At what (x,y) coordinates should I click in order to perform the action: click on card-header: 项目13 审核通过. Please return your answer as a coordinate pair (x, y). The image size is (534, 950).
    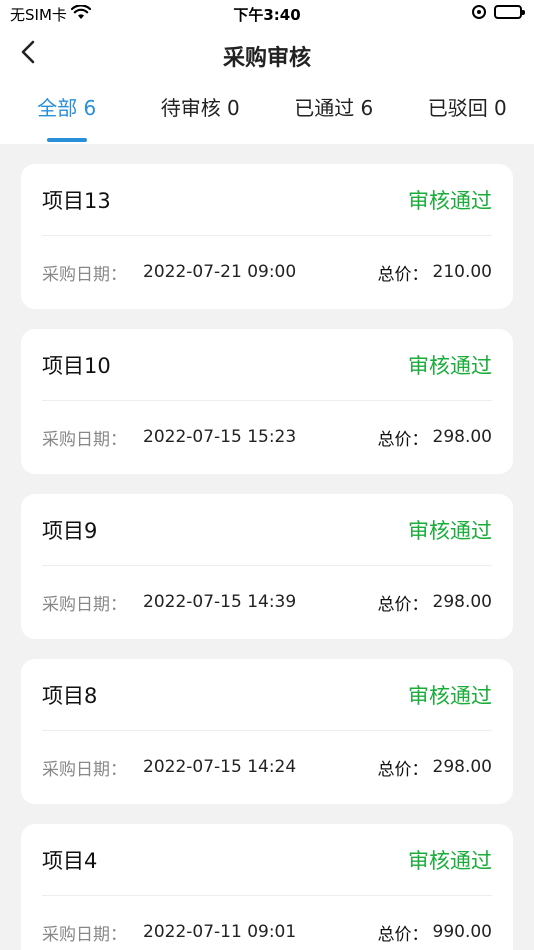
    Looking at the image, I should click on (267, 200).